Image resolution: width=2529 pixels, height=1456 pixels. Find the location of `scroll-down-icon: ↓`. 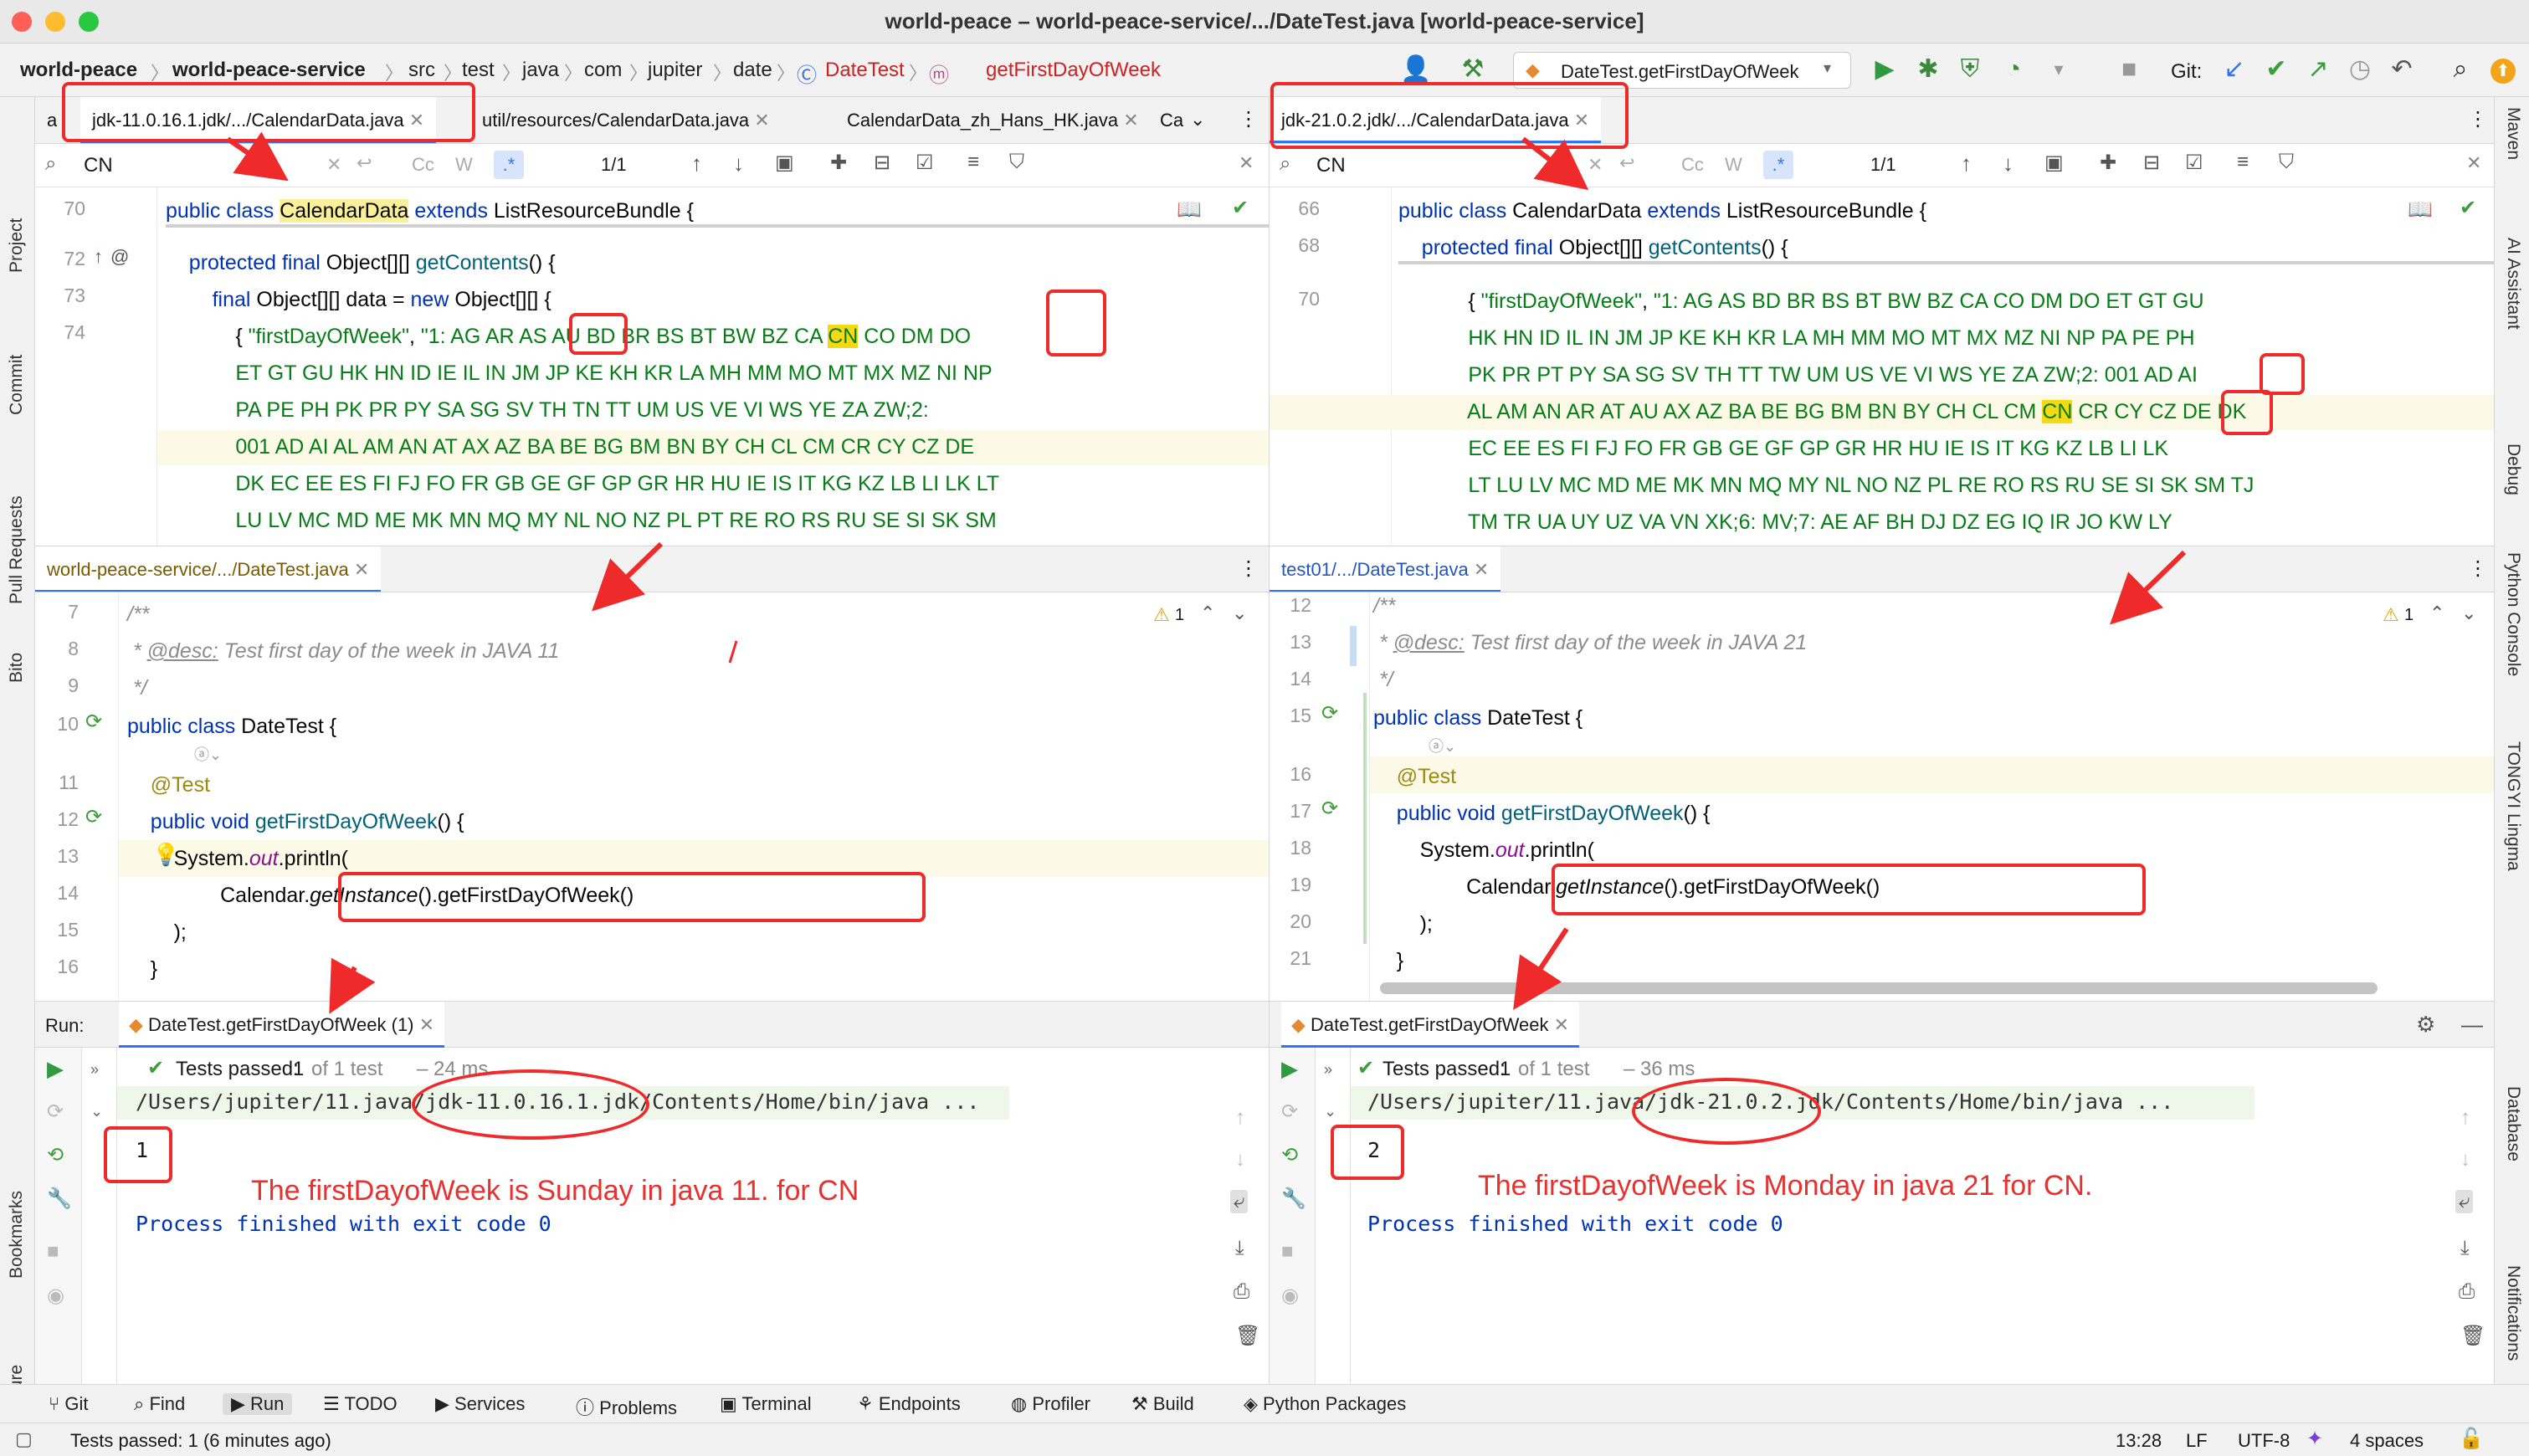

scroll-down-icon: ↓ is located at coordinates (2465, 1160).